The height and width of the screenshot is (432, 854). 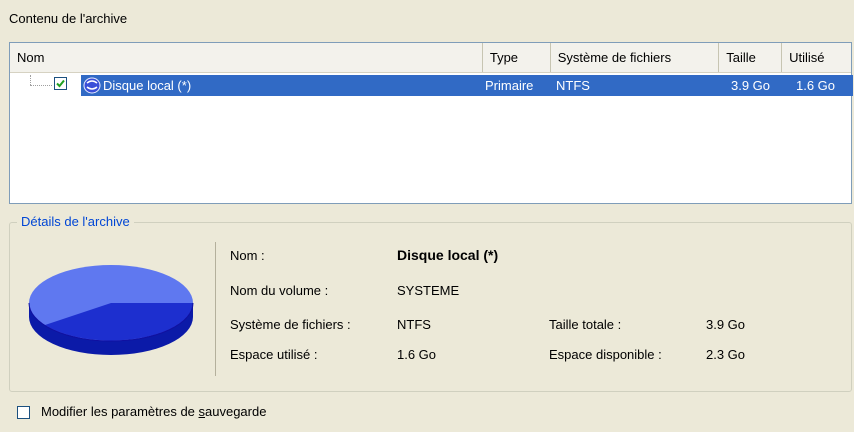 I want to click on free-space-label: Espace disponible :, so click(x=605, y=354).